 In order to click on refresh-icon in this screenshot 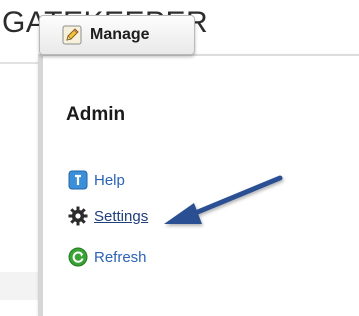, I will do `click(78, 257)`.